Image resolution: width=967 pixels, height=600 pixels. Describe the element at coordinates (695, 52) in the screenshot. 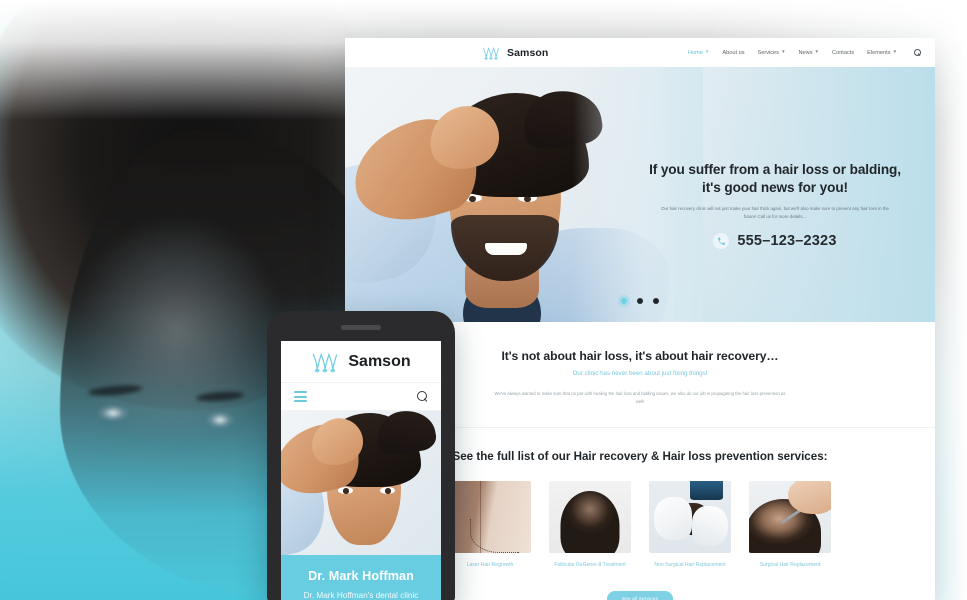

I see `nav-item-home-label: Home` at that location.